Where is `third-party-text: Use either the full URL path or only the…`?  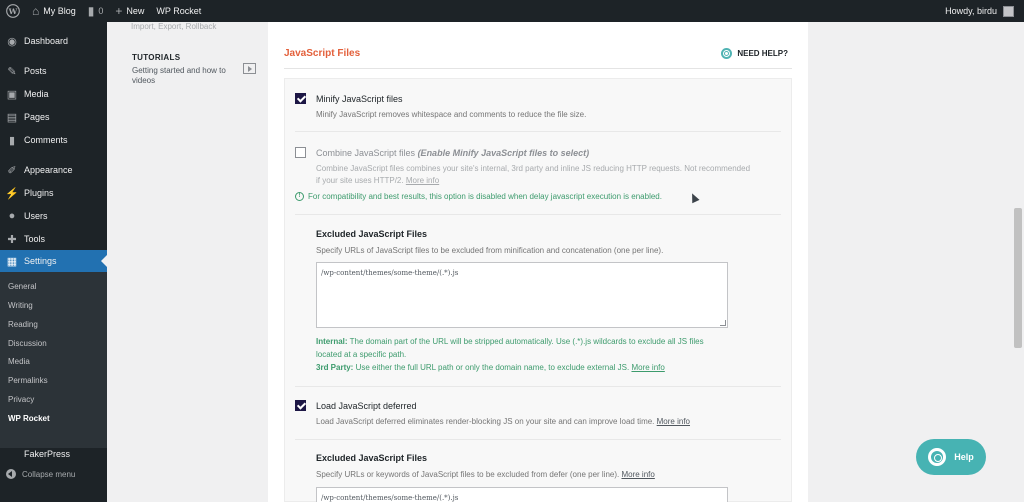 third-party-text: Use either the full URL path or only the… is located at coordinates (492, 367).